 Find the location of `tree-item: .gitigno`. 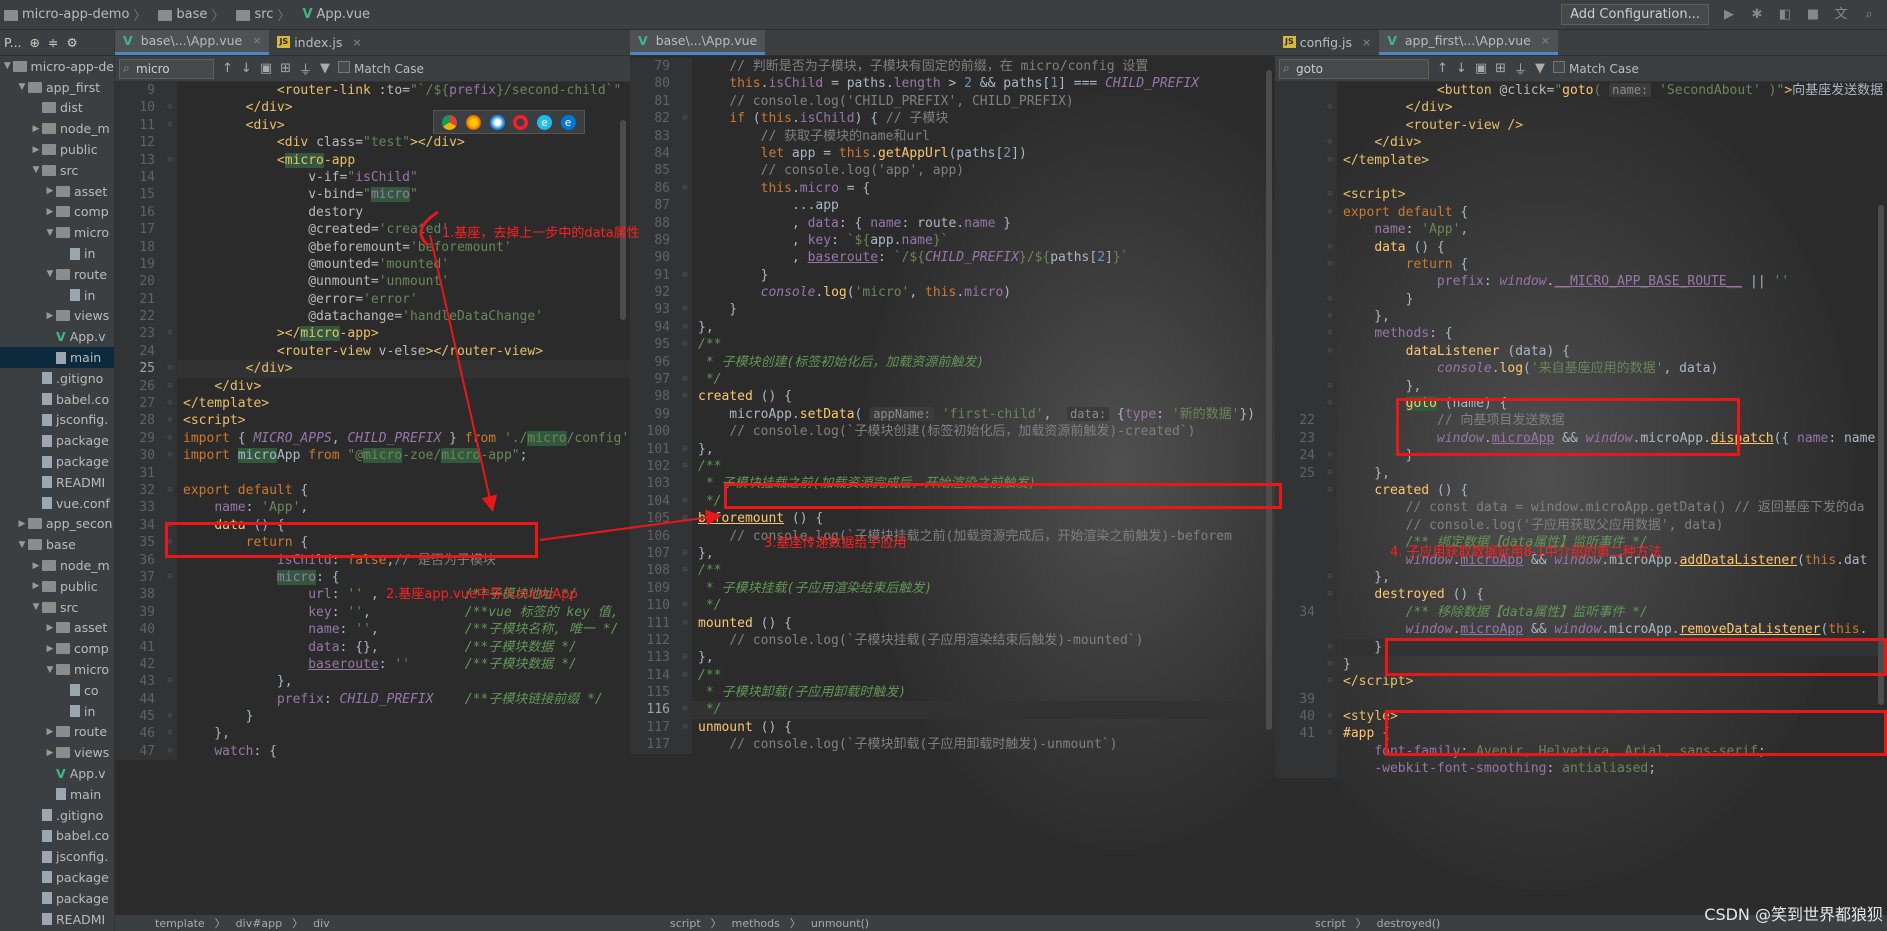

tree-item: .gitigno is located at coordinates (57, 378).